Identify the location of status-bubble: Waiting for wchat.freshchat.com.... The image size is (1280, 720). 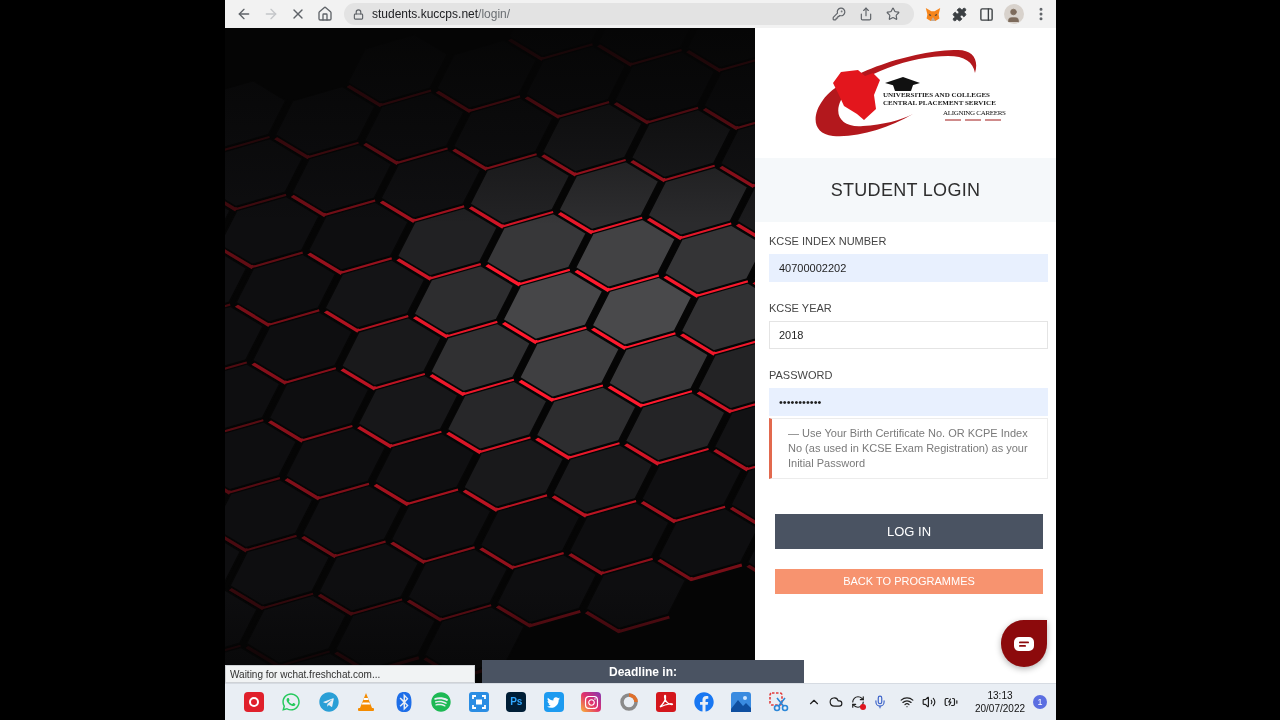
(350, 674).